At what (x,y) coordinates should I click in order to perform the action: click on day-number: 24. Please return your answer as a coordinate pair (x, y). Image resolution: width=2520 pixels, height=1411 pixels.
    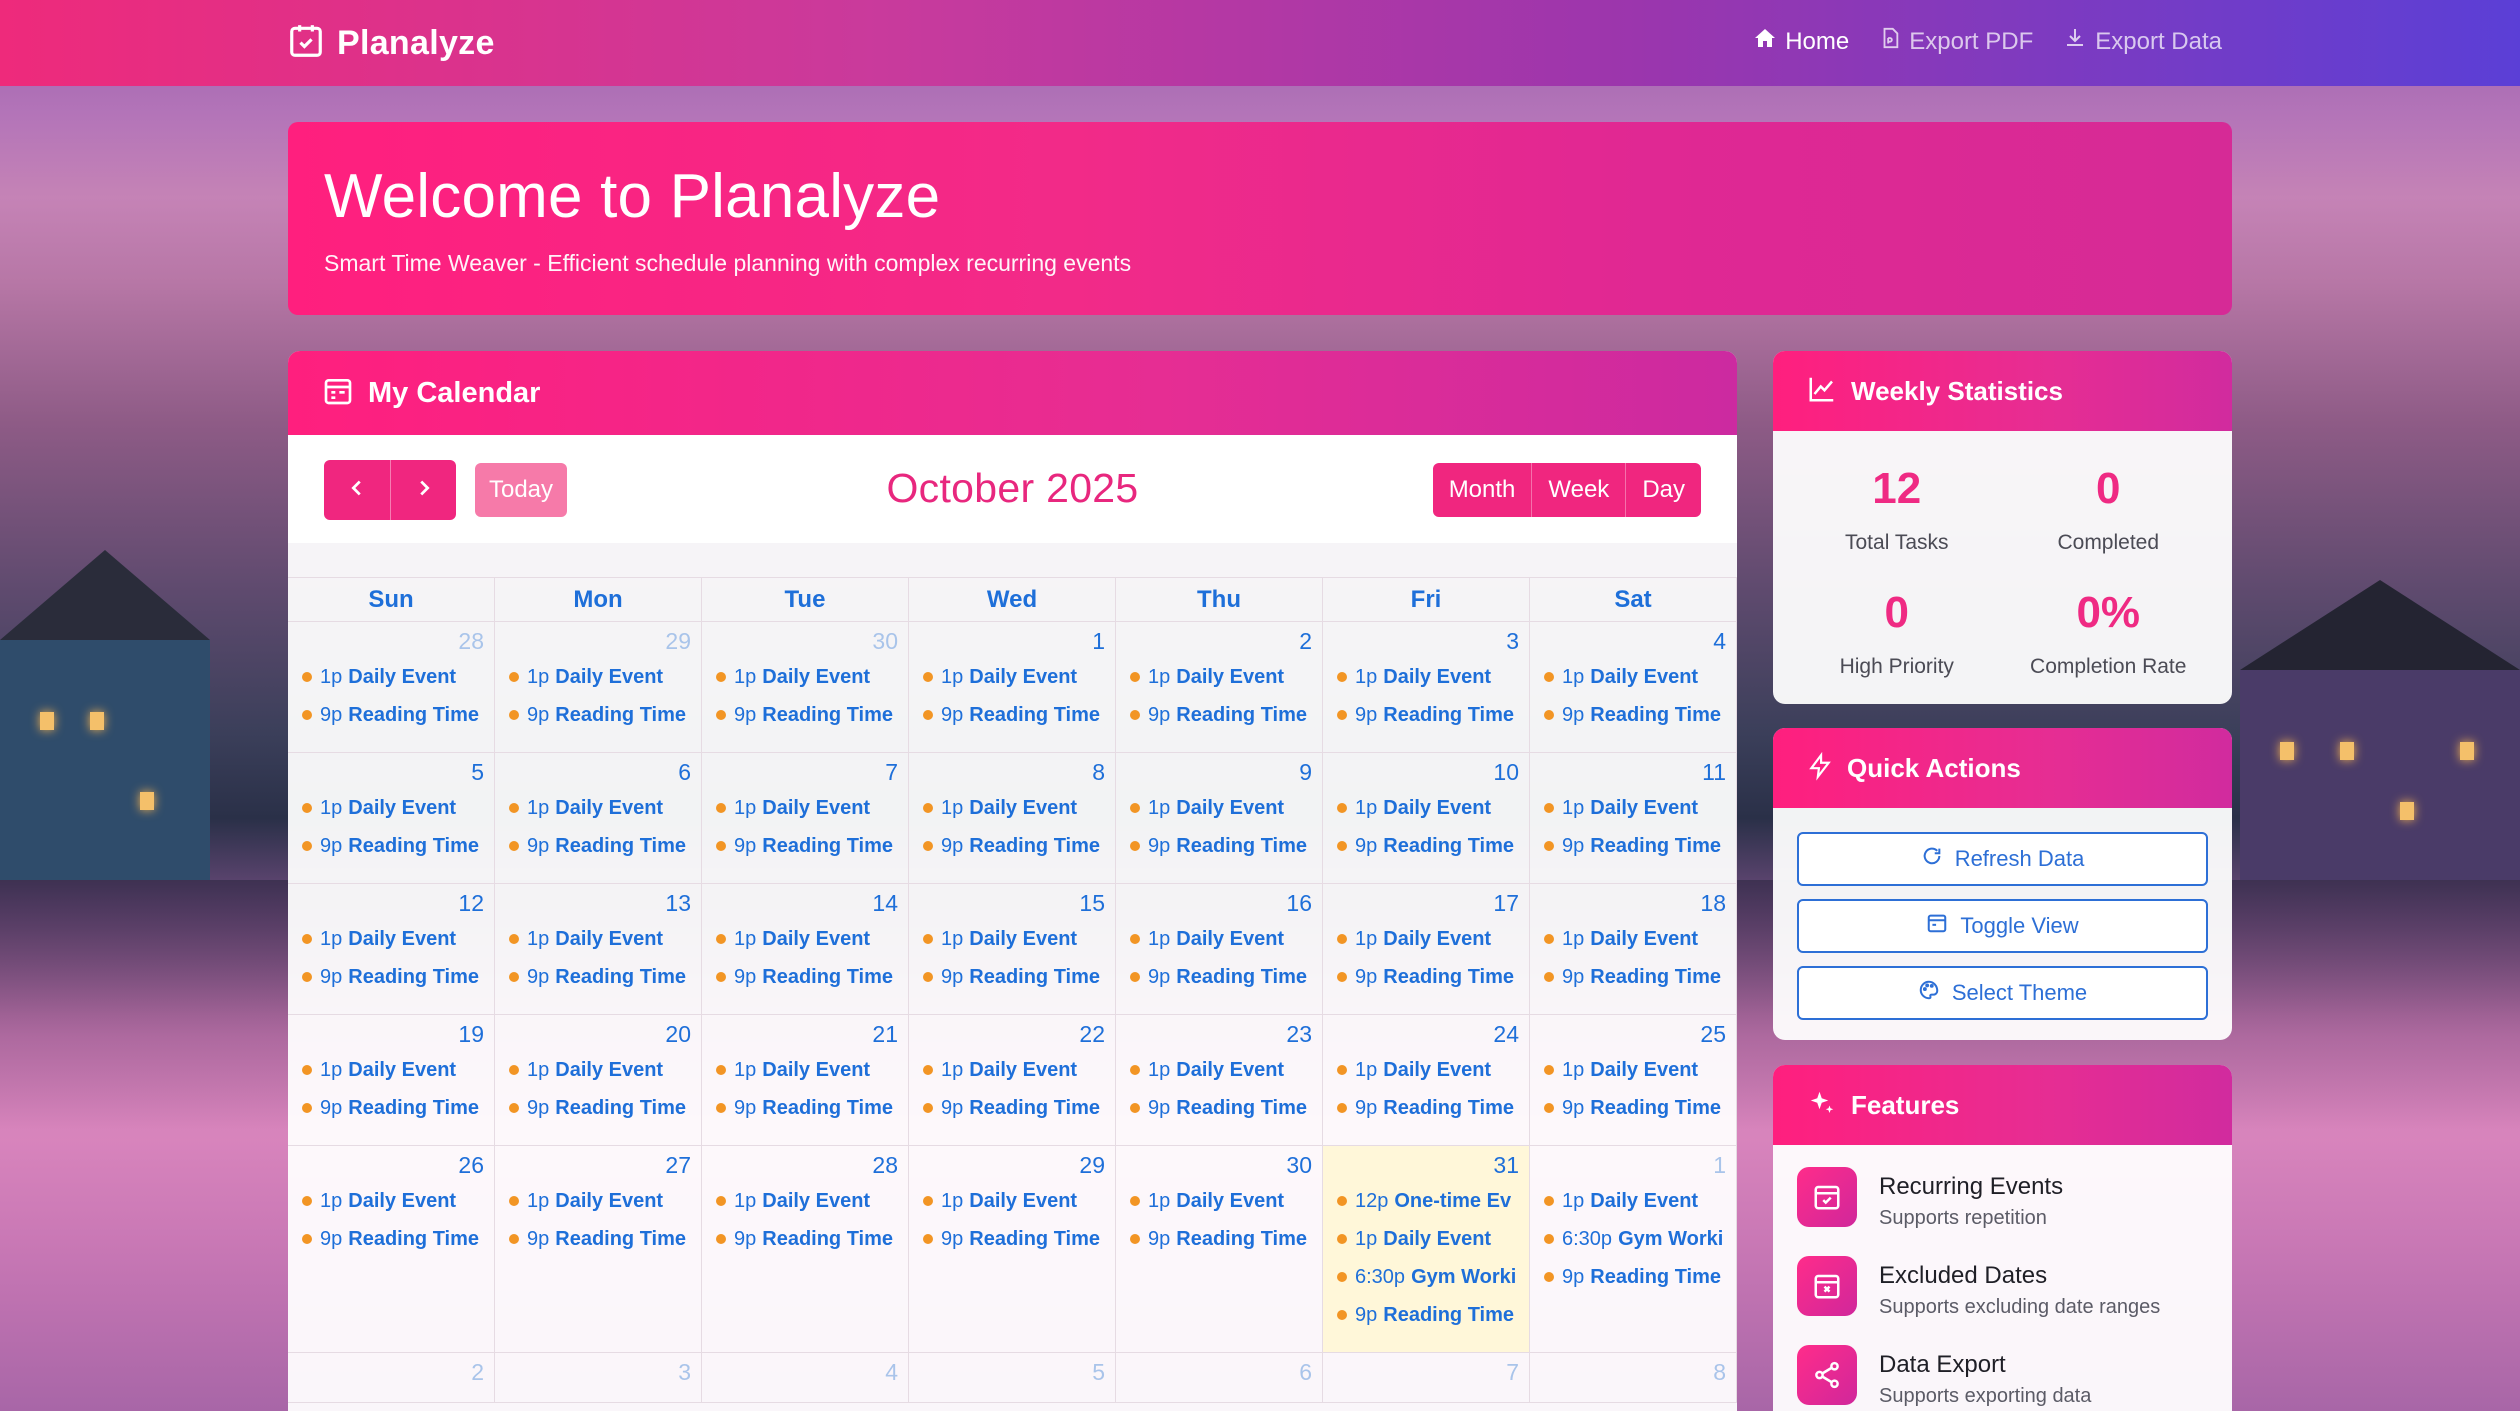
    Looking at the image, I should click on (1428, 1036).